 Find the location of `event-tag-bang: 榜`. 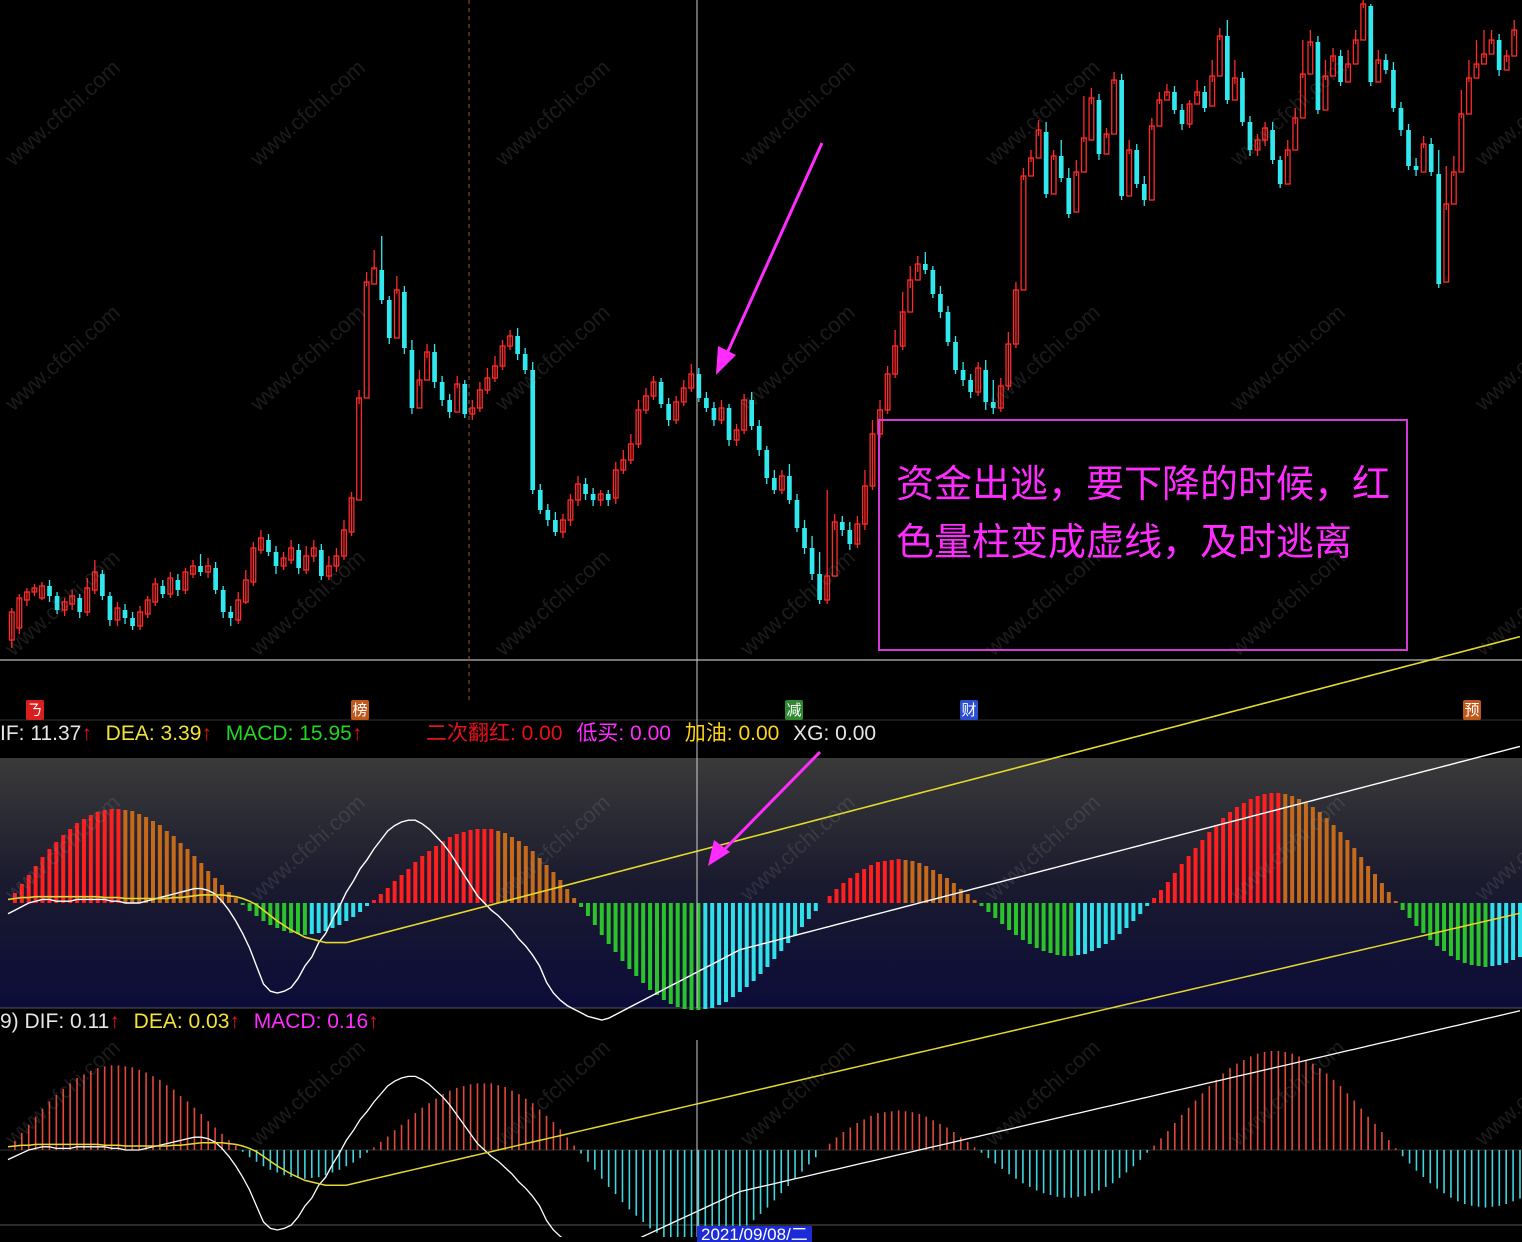

event-tag-bang: 榜 is located at coordinates (360, 710).